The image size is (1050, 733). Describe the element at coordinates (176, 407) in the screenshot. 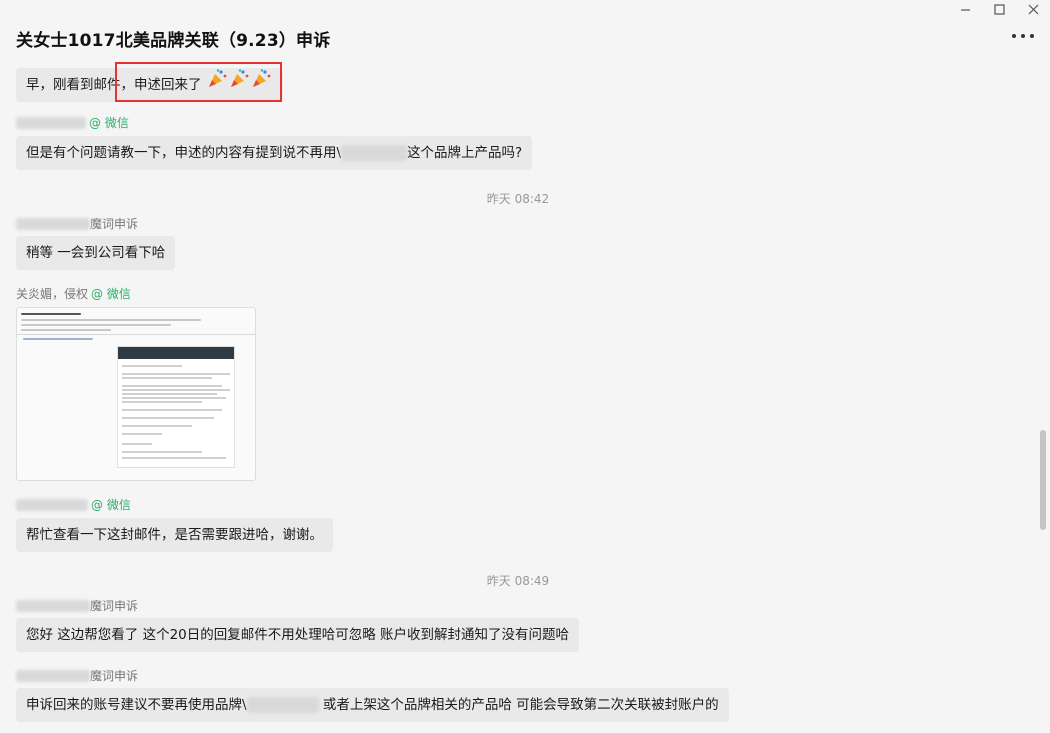

I see `image-email-doc` at that location.